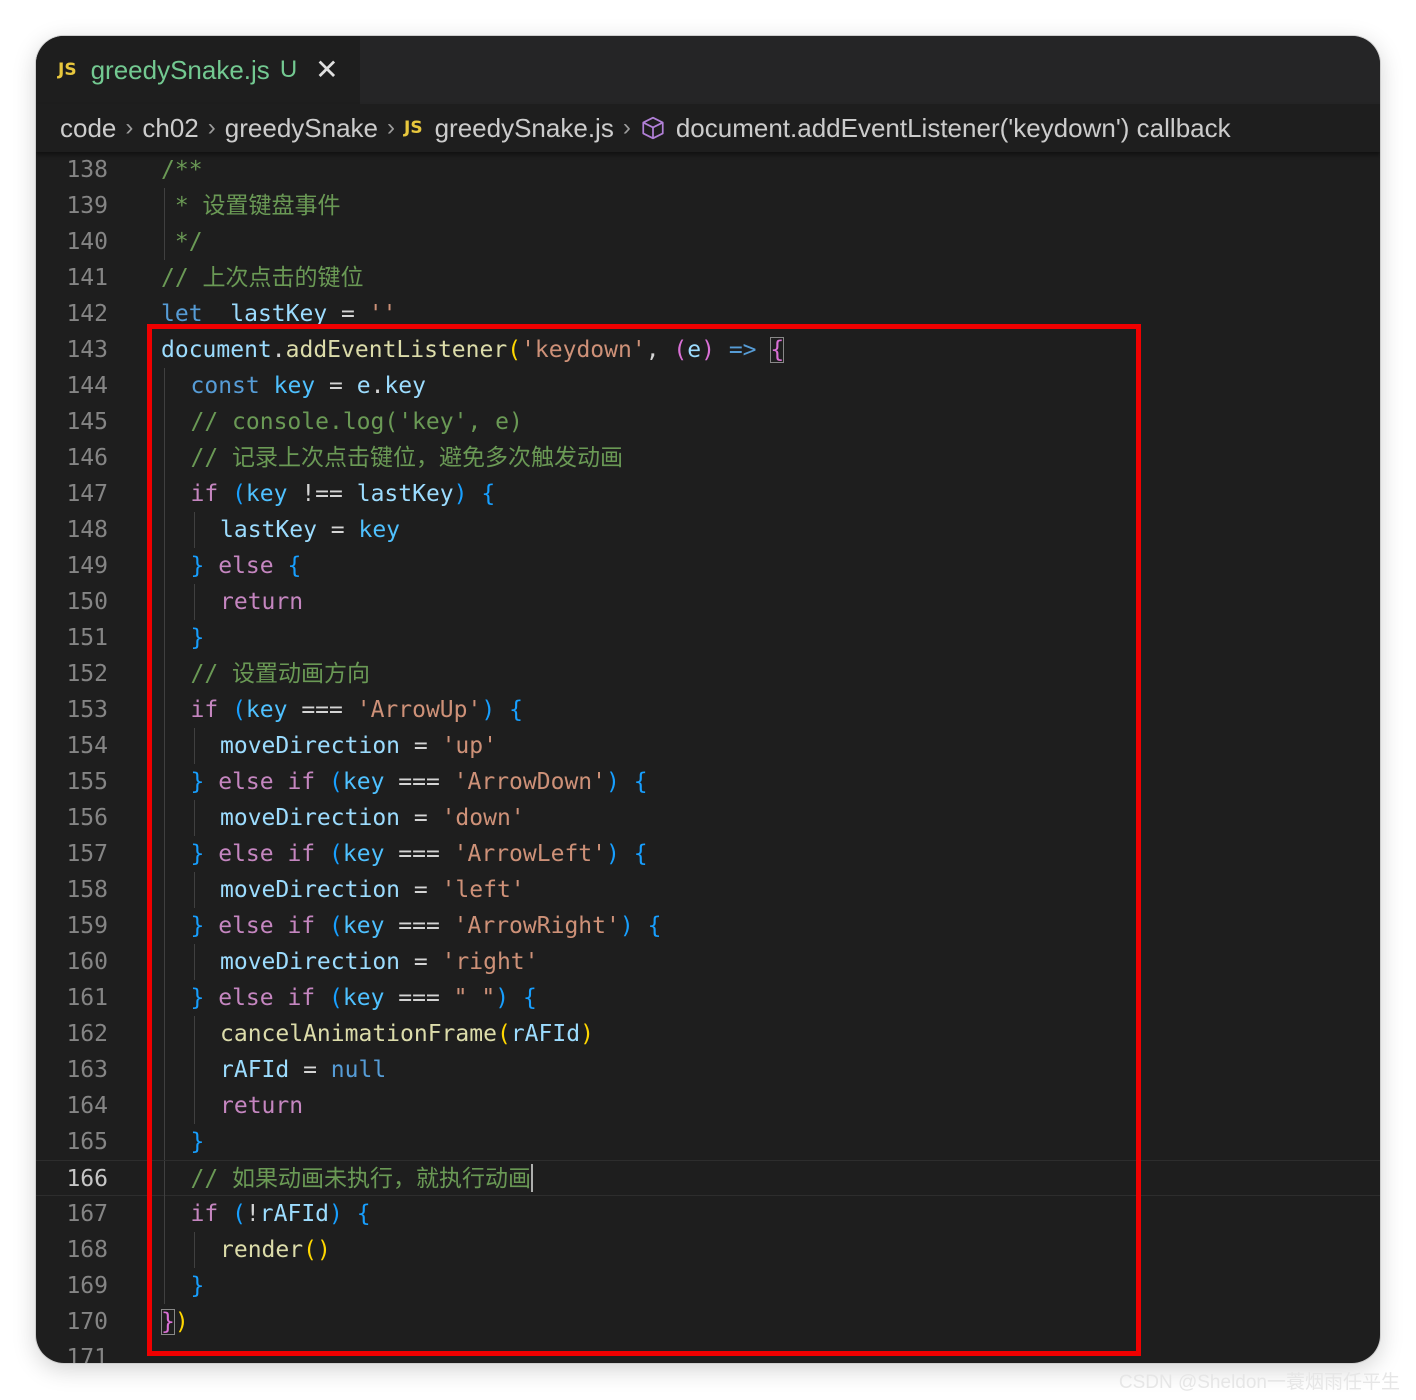 The width and height of the screenshot is (1416, 1400). Describe the element at coordinates (708, 710) in the screenshot. I see `code-line: 153 if (key === 'ArrowUp') {` at that location.